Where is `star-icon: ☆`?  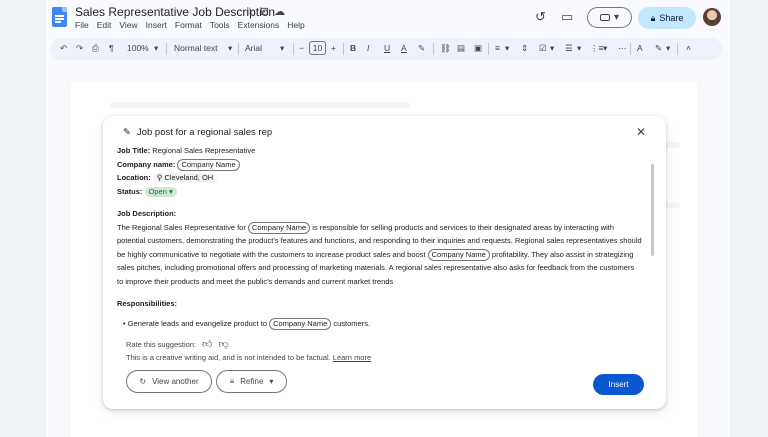
star-icon: ☆ is located at coordinates (252, 12).